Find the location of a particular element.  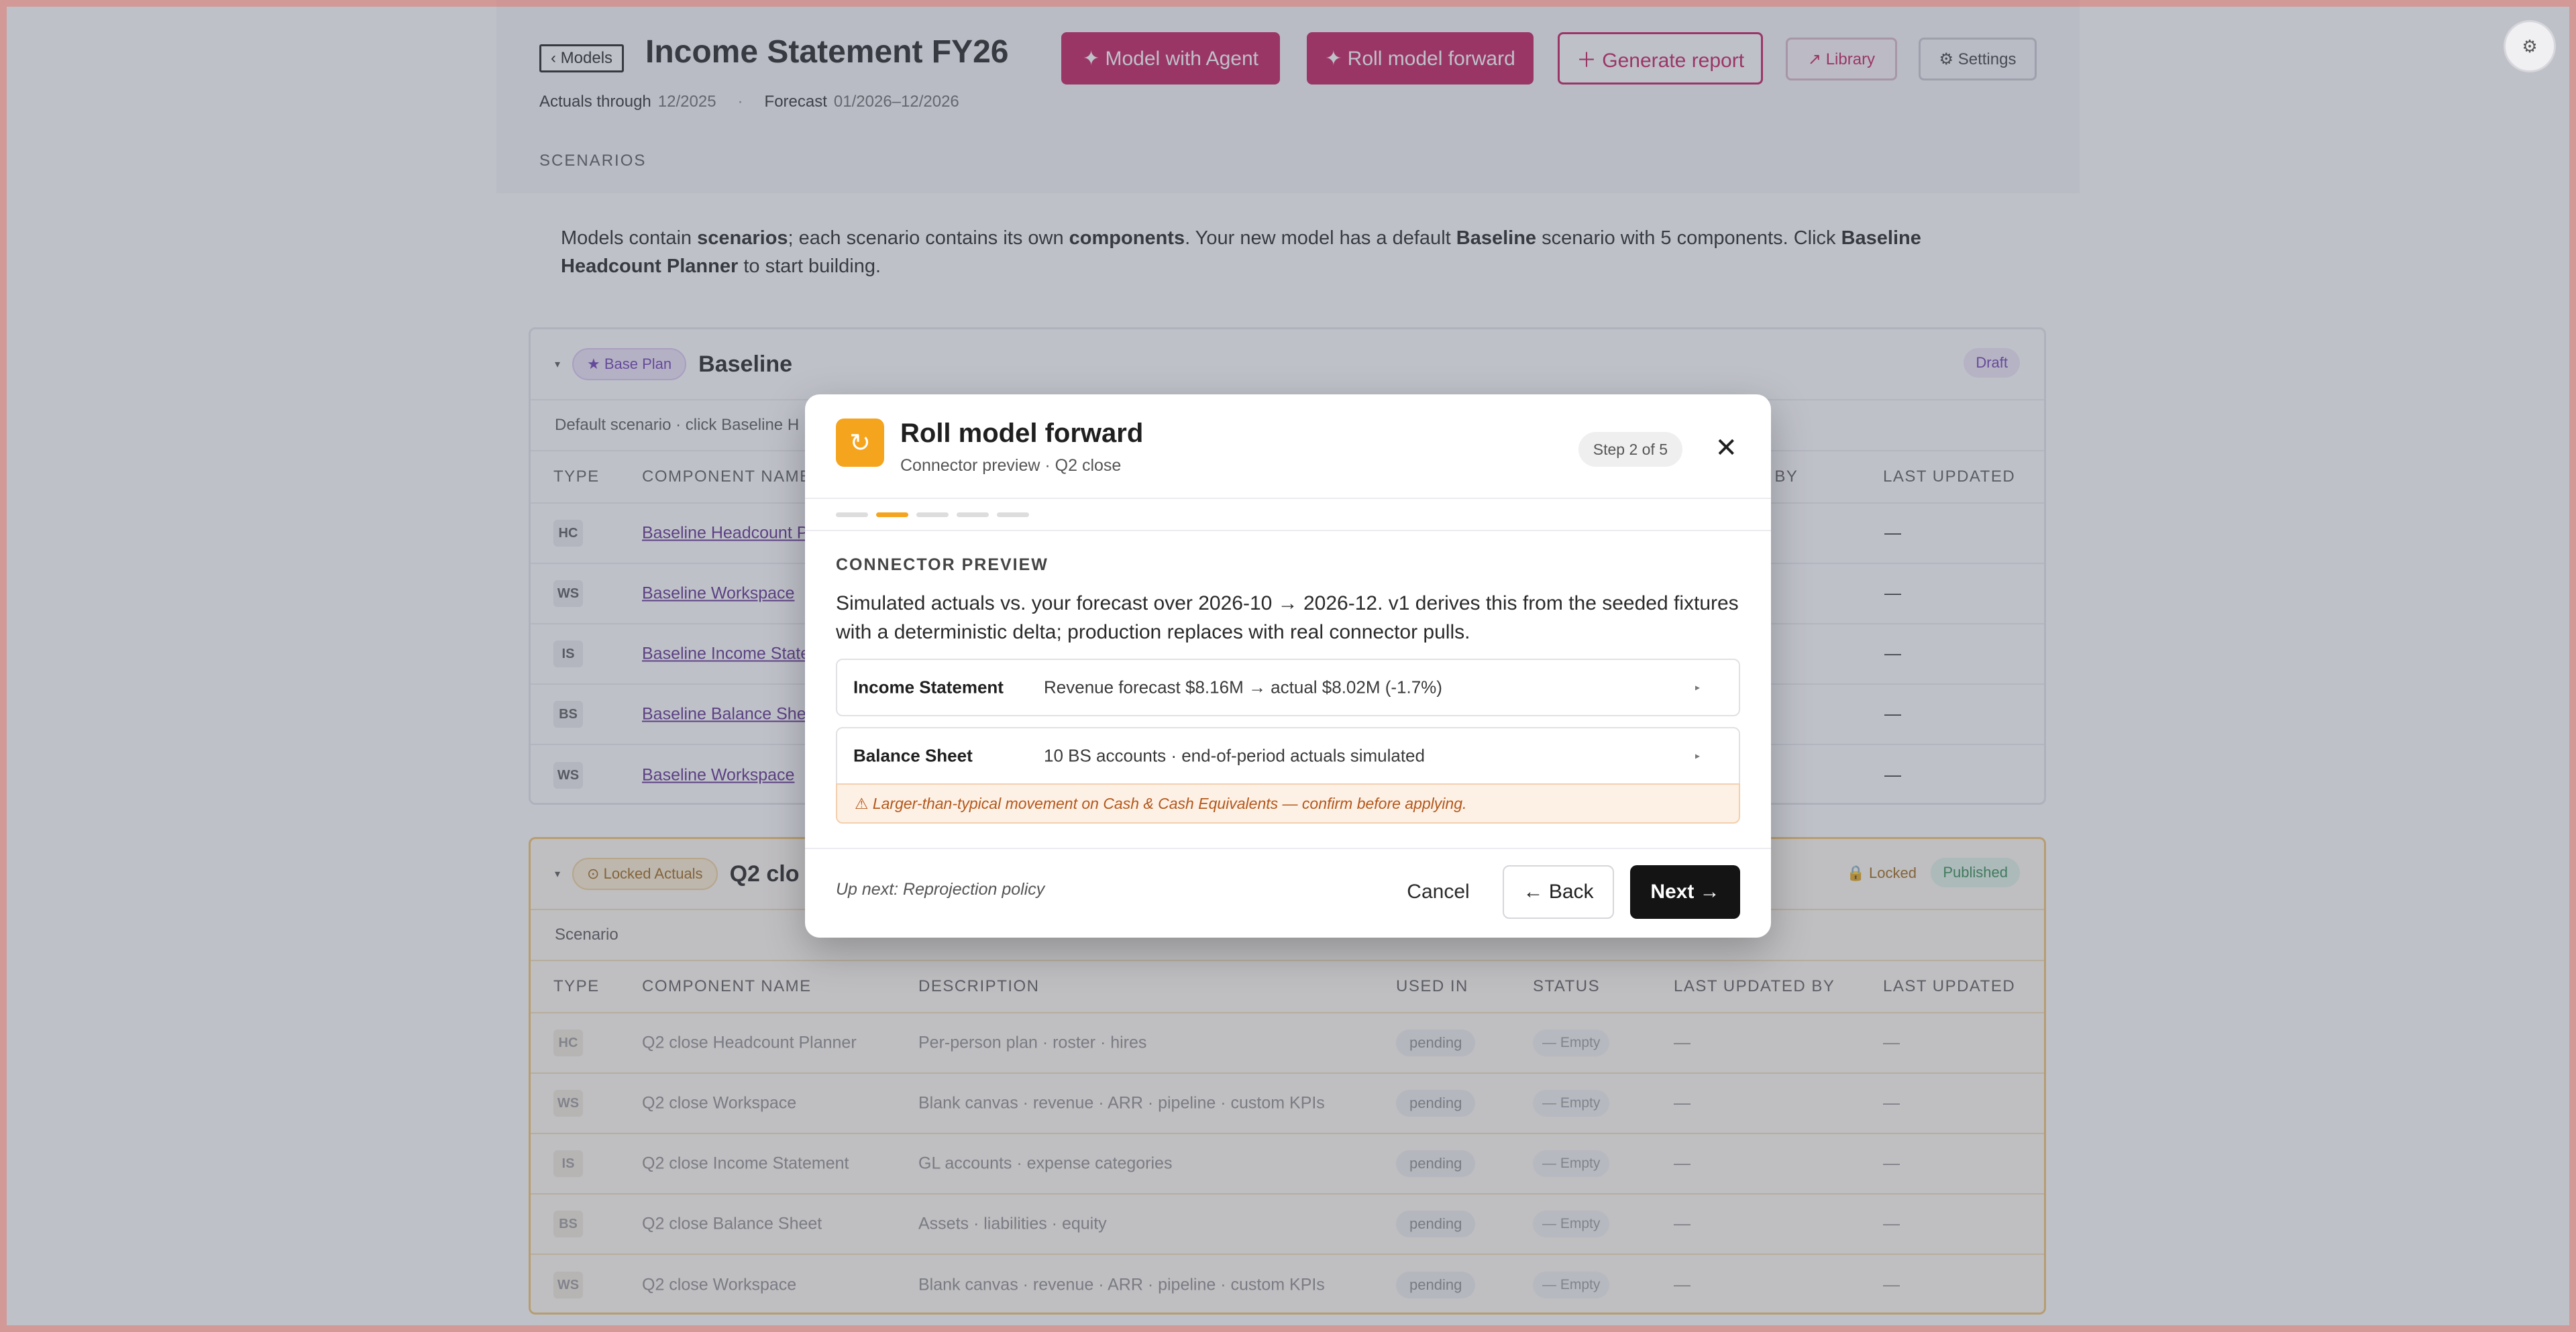

step-progress is located at coordinates (932, 514).